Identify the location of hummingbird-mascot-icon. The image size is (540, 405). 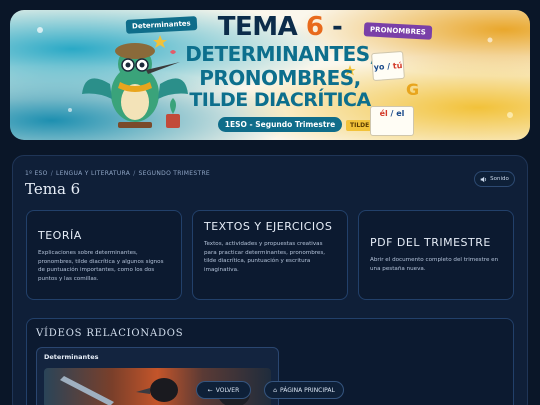
(135, 85).